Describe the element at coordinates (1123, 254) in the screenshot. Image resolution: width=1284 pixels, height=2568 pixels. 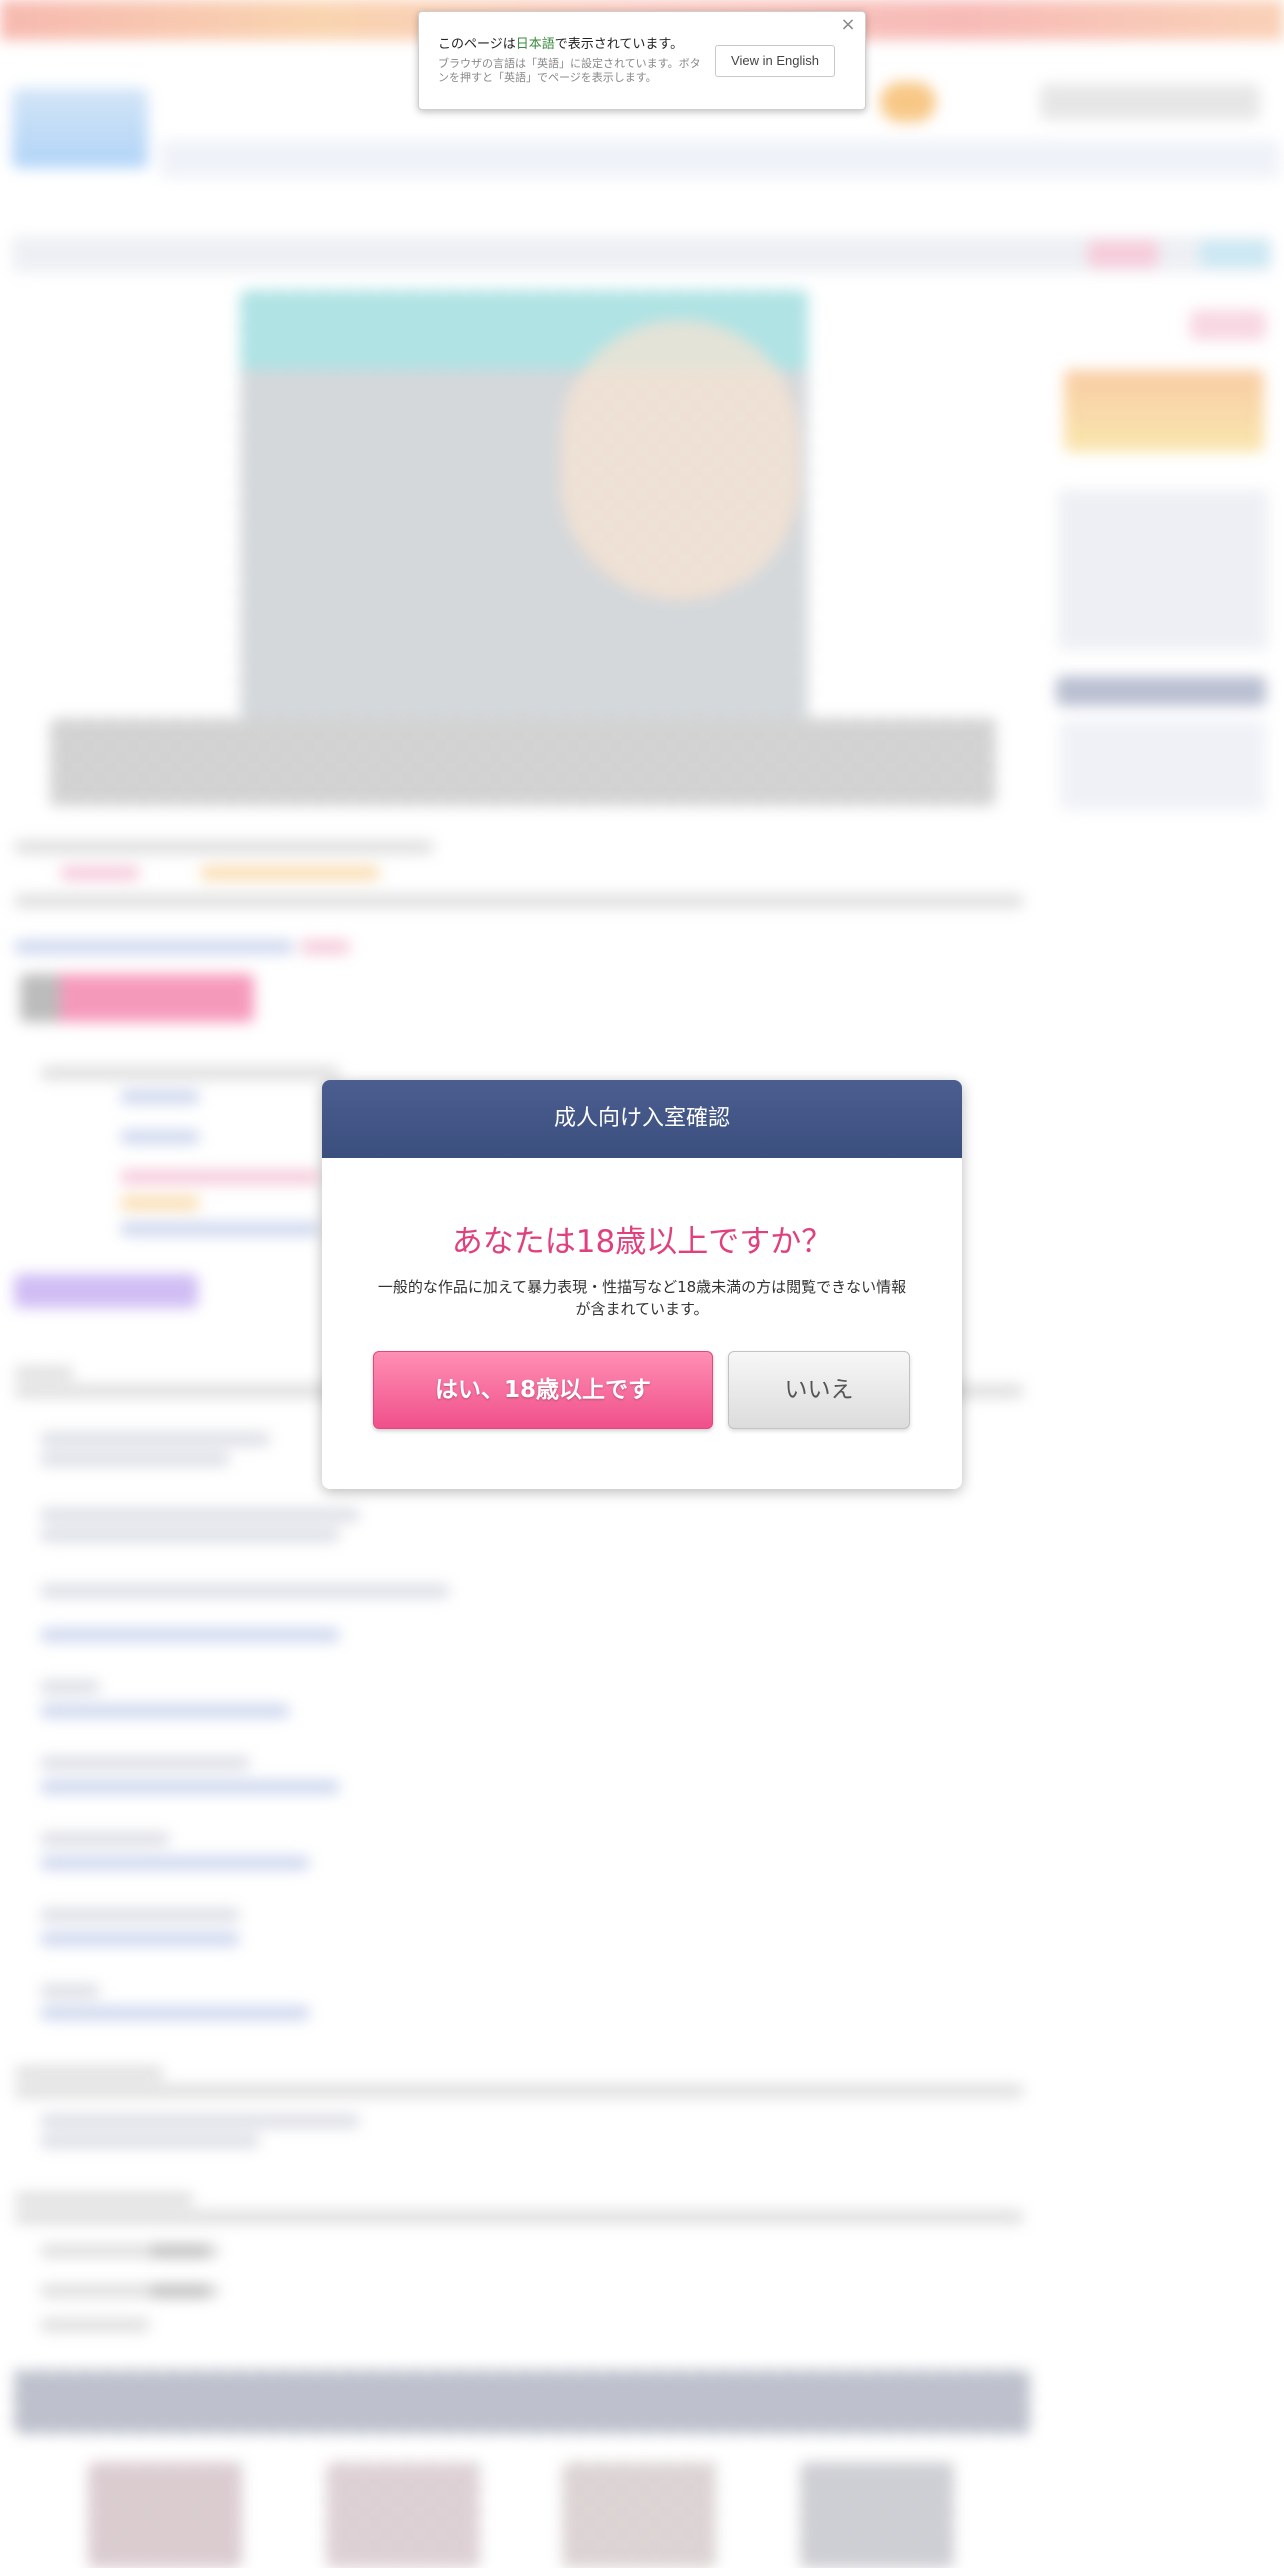
I see `title-strip-pink` at that location.